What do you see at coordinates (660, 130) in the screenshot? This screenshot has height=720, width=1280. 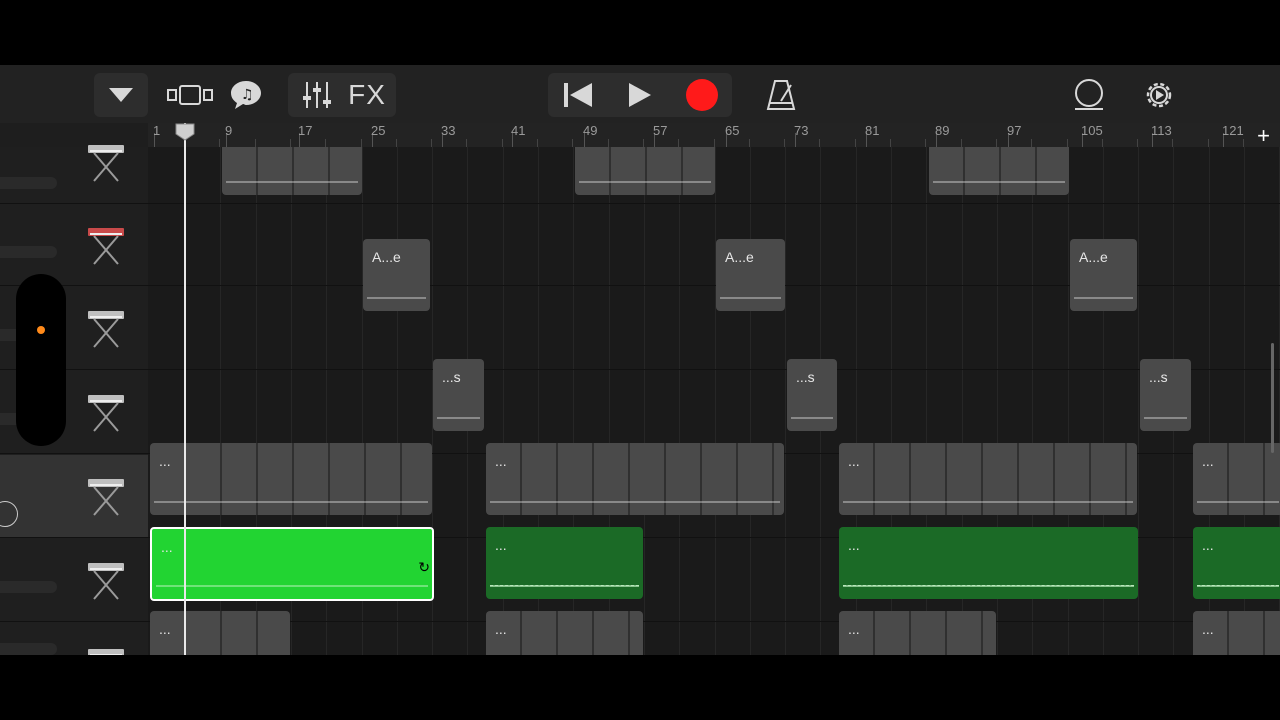 I see `ruler-bar-label: 57` at bounding box center [660, 130].